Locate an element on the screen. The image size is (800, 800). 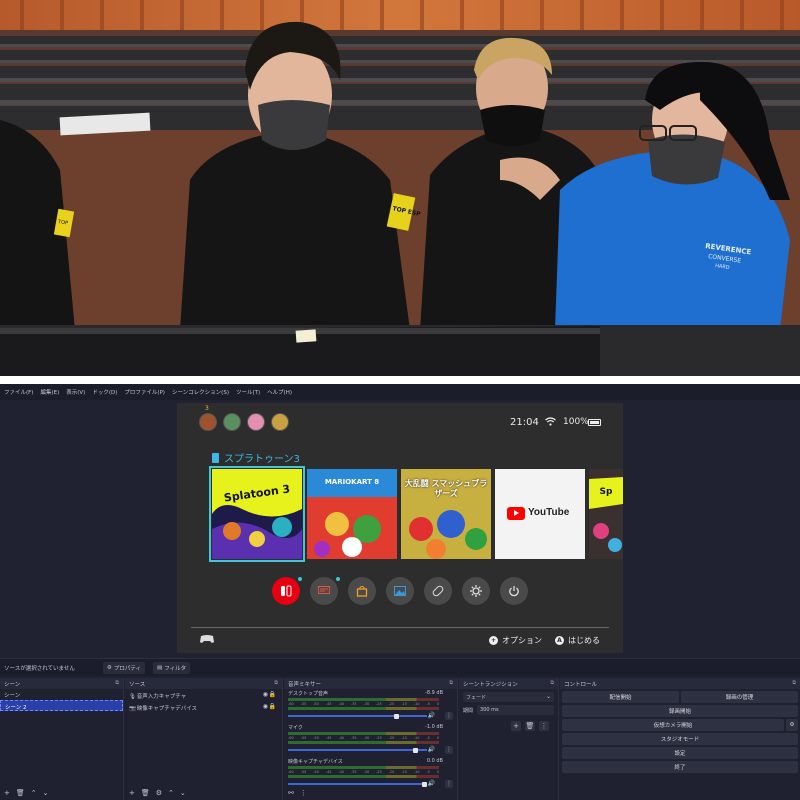
menu-help: ヘルプ(H) is located at coordinates (279, 392).